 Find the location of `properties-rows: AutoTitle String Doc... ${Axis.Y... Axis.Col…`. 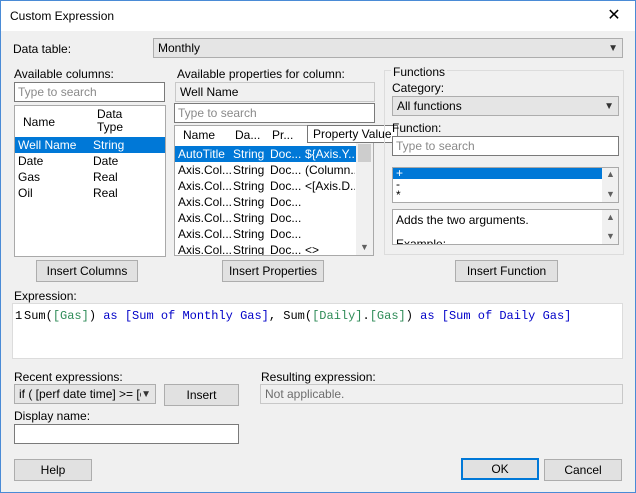

properties-rows: AutoTitle String Doc... ${Axis.Y... Axis.Col… is located at coordinates (265, 200).